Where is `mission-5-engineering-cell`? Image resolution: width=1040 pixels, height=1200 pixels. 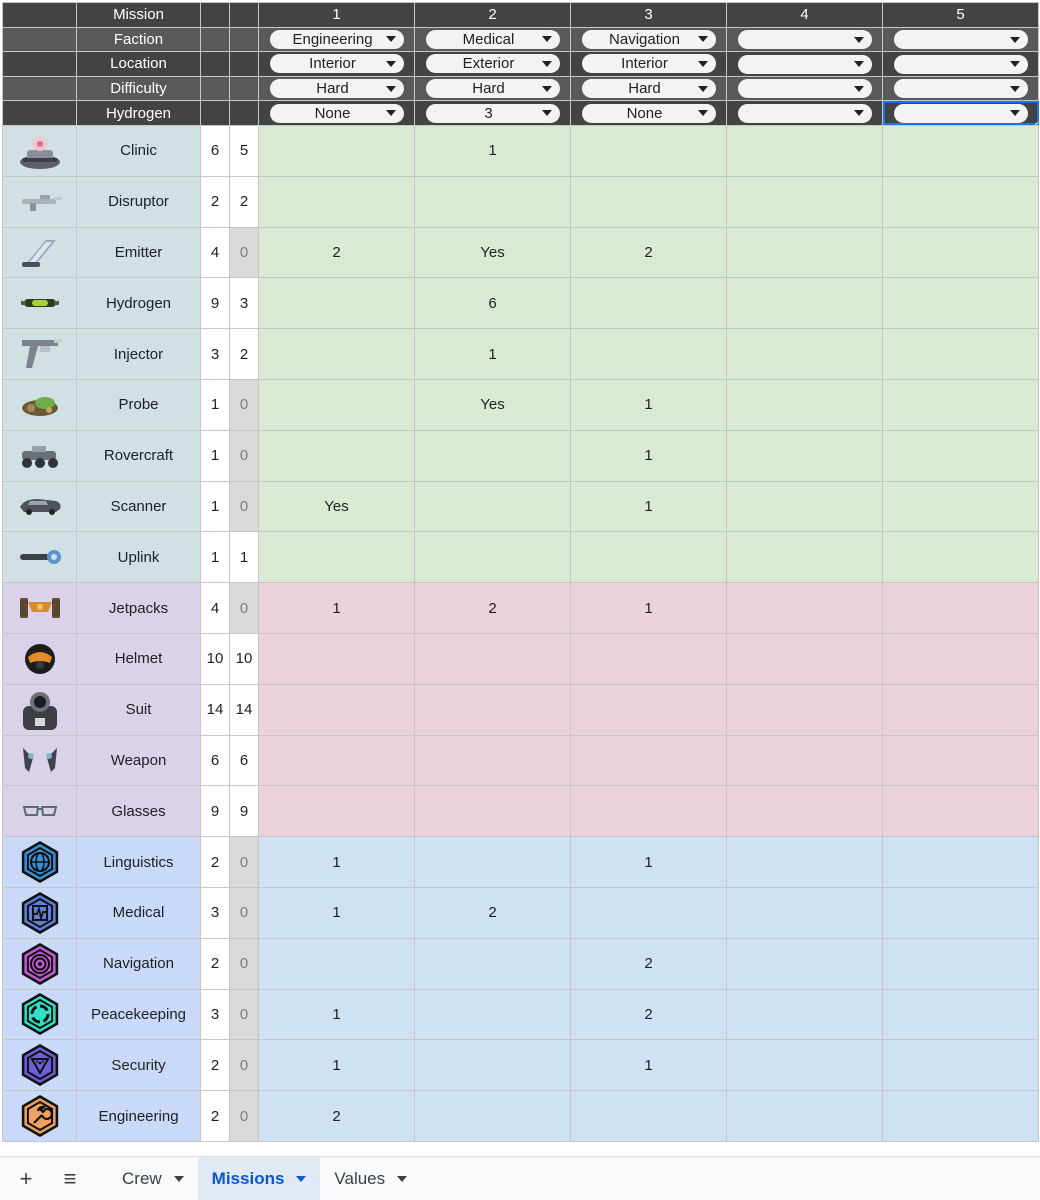
mission-5-engineering-cell is located at coordinates (960, 1116).